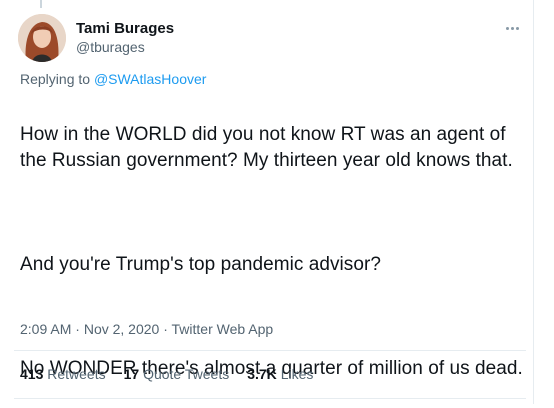 This screenshot has height=408, width=554. Describe the element at coordinates (200, 264) in the screenshot. I see `tweet-paragraph: And you're Trump's top pandemic advisor?` at that location.